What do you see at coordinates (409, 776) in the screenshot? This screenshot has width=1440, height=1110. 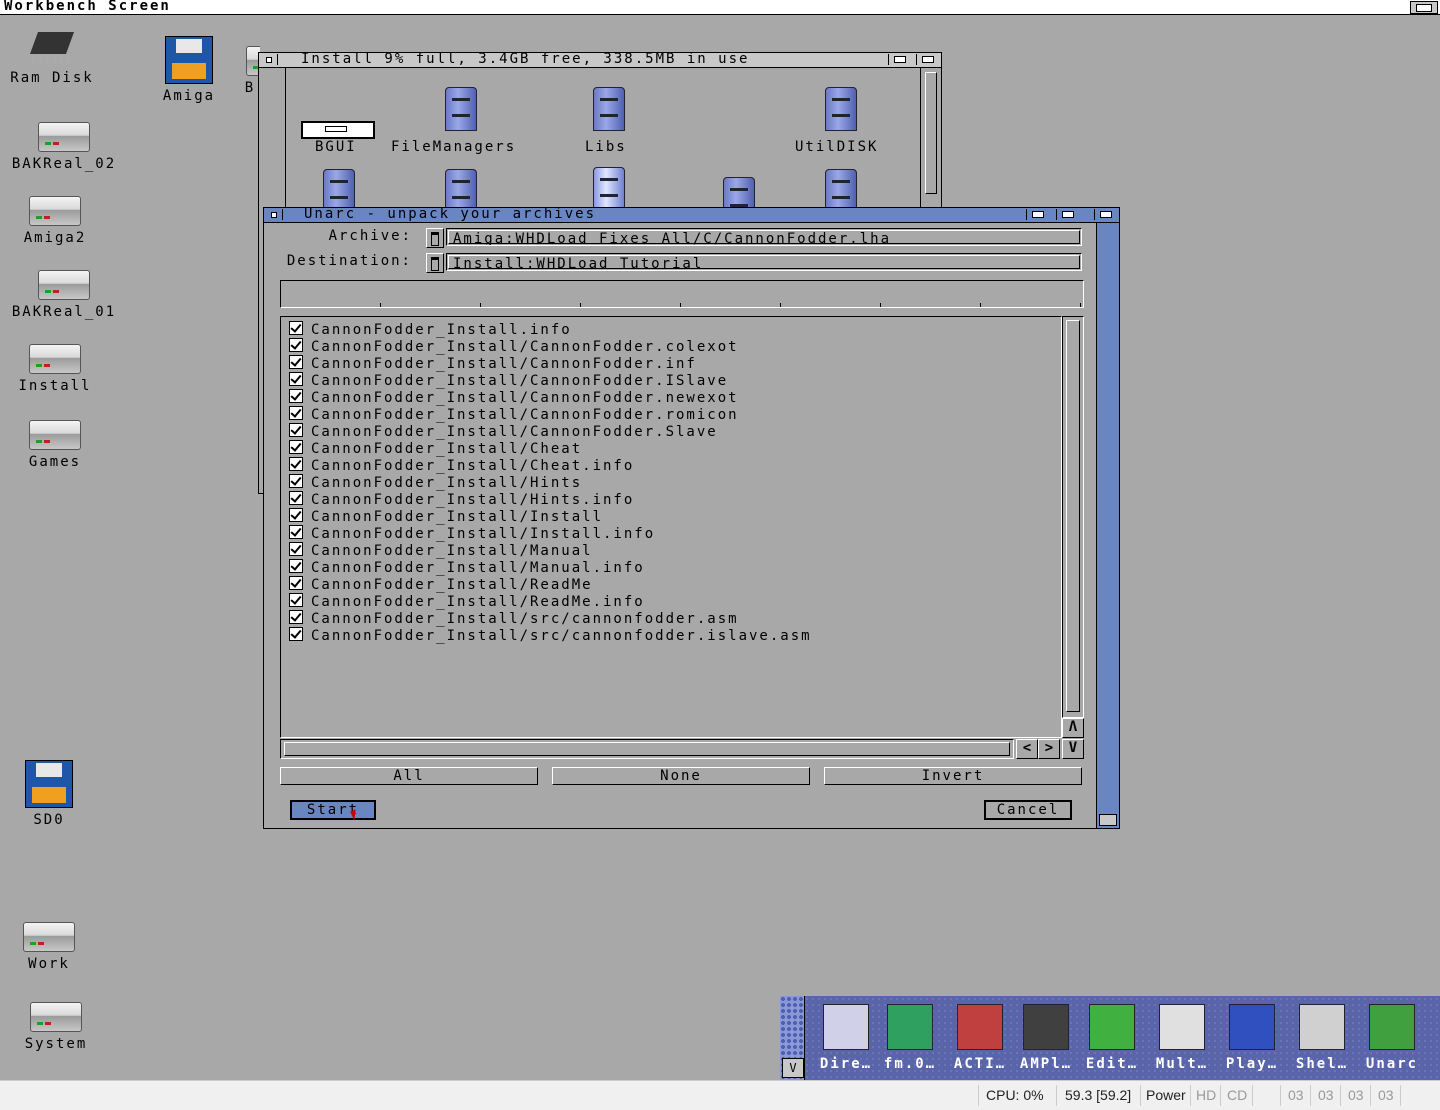 I see `select-all-button: All` at bounding box center [409, 776].